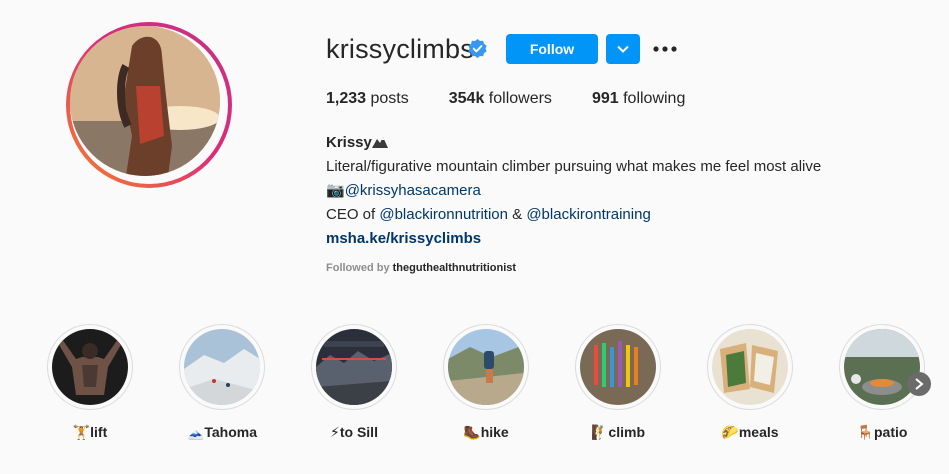 The width and height of the screenshot is (949, 474). I want to click on highlight-label: 🧗climb, so click(618, 432).